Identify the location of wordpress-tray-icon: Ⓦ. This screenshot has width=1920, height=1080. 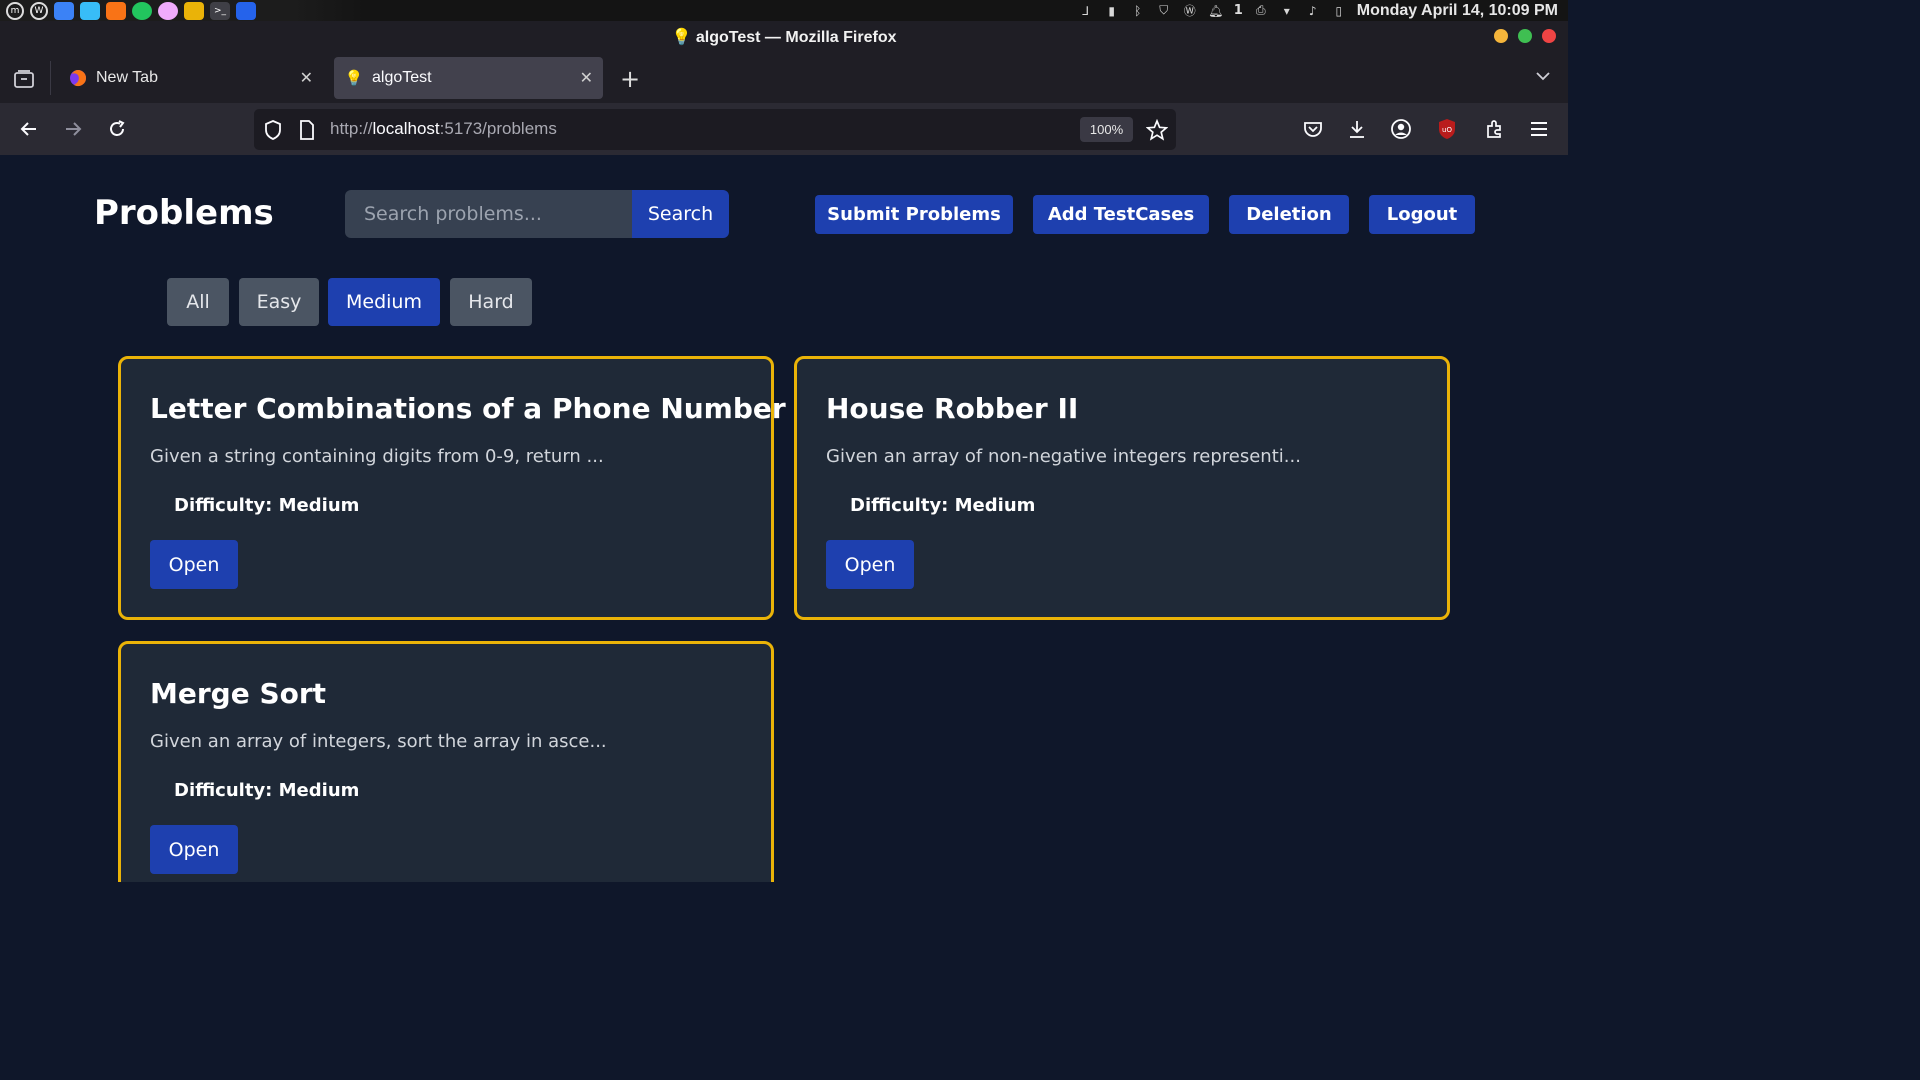
(1190, 11).